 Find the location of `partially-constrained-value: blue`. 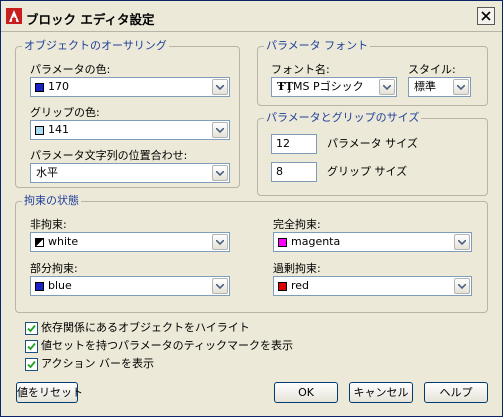

partially-constrained-value: blue is located at coordinates (60, 285).